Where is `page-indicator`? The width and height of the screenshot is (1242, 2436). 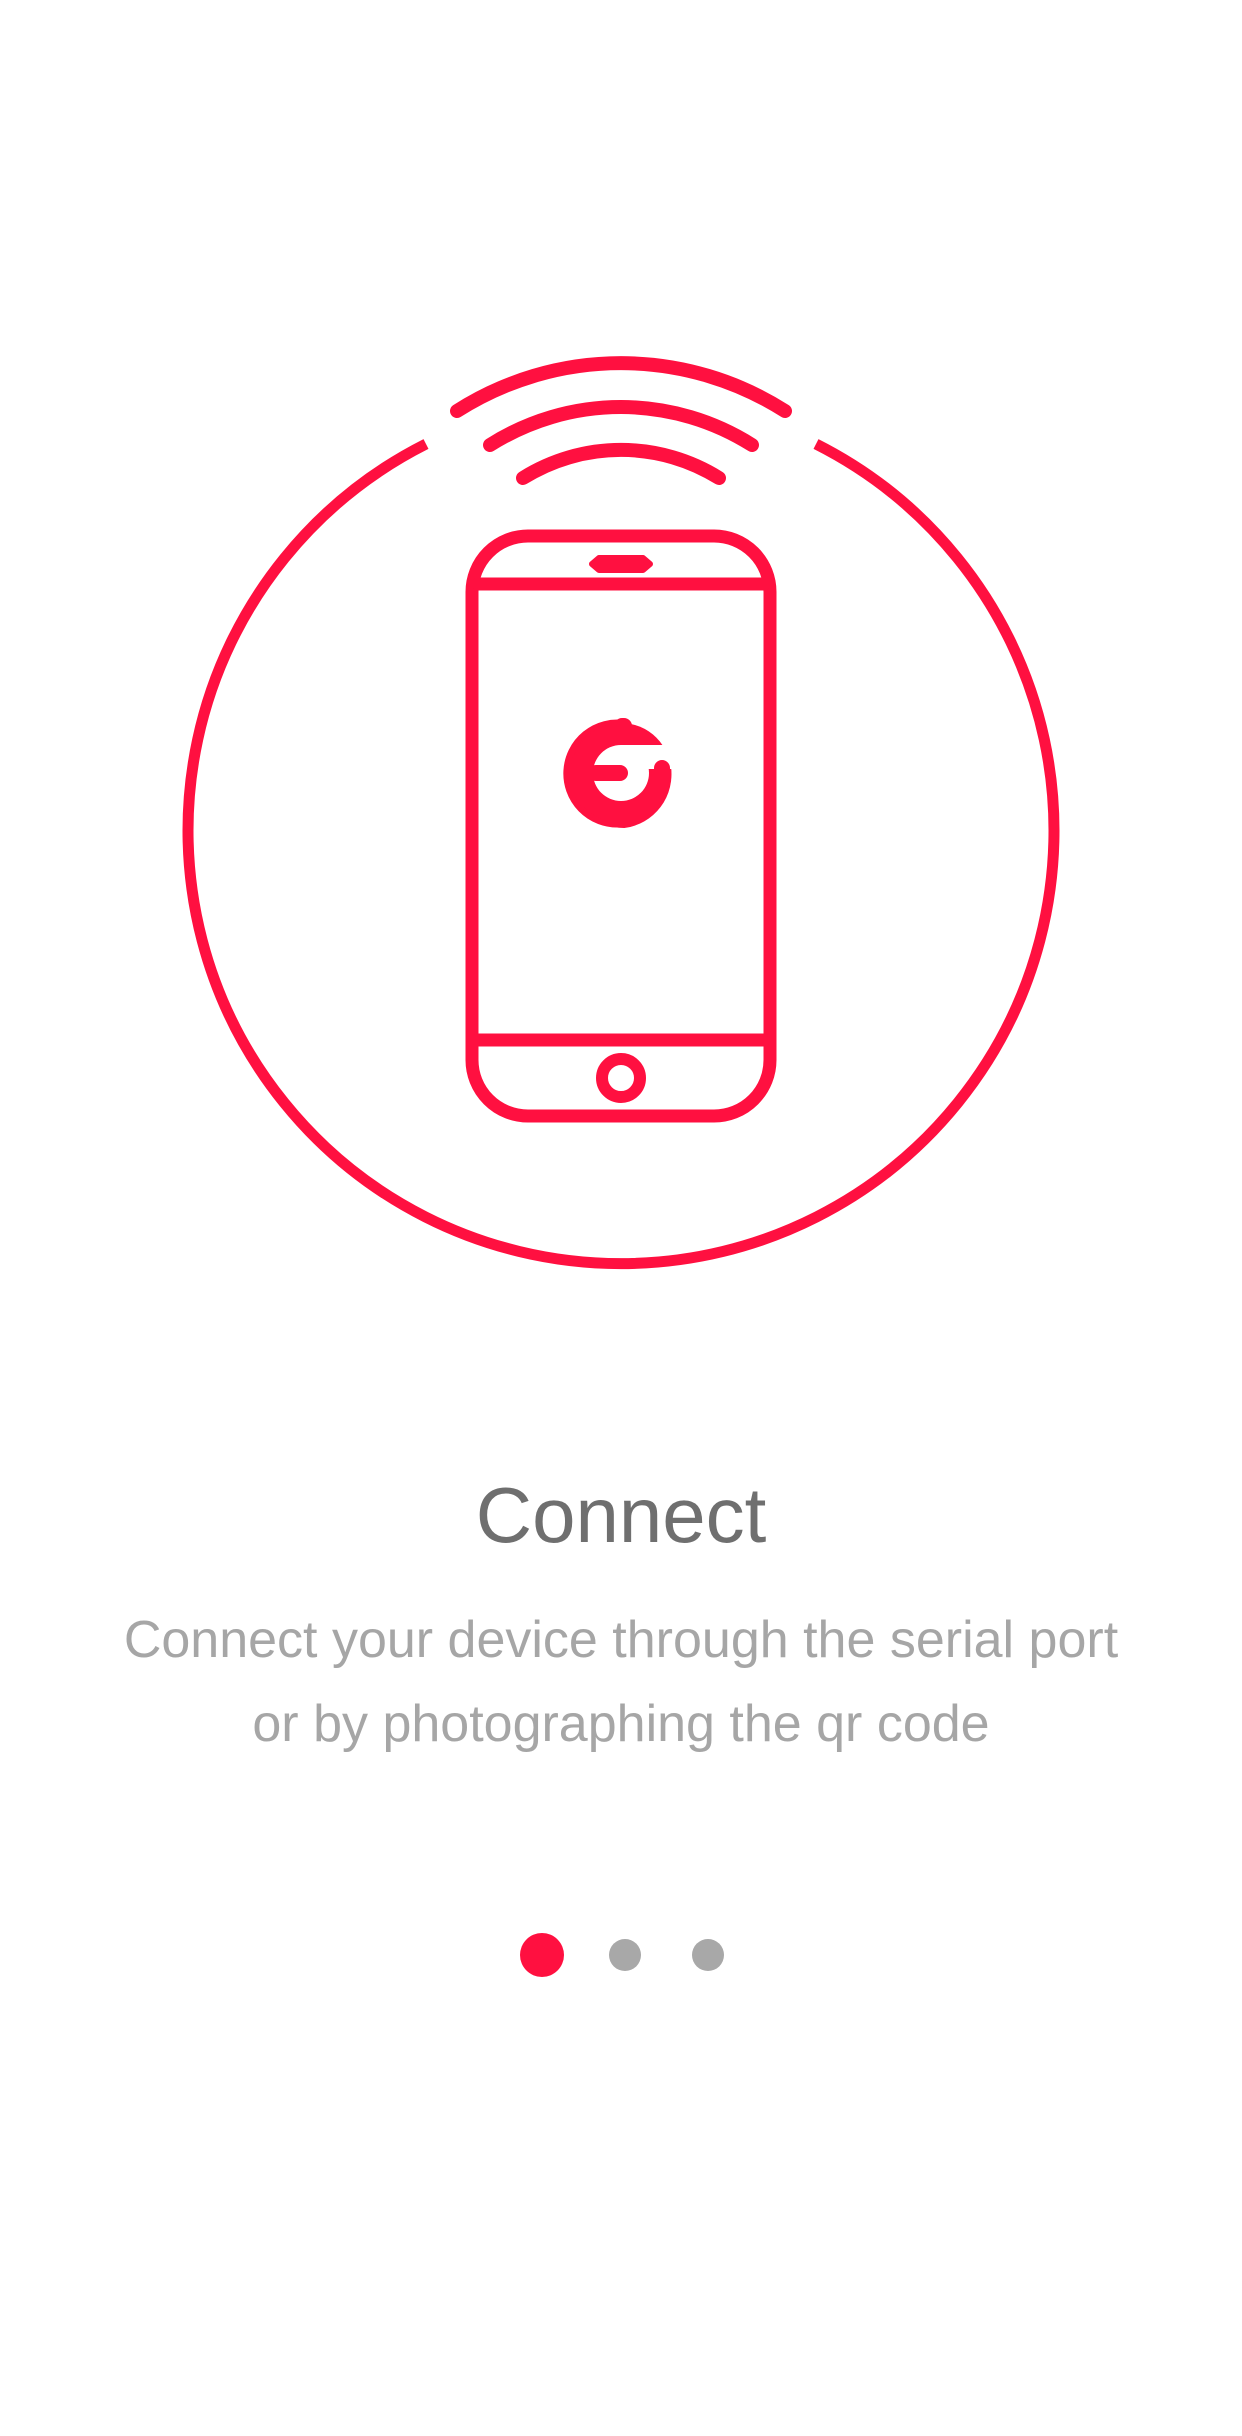 page-indicator is located at coordinates (621, 1955).